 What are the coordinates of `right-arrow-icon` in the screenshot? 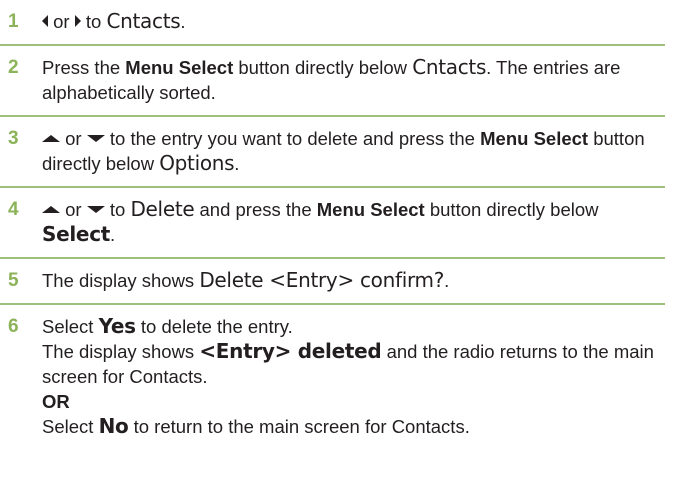 It's located at (77, 21).